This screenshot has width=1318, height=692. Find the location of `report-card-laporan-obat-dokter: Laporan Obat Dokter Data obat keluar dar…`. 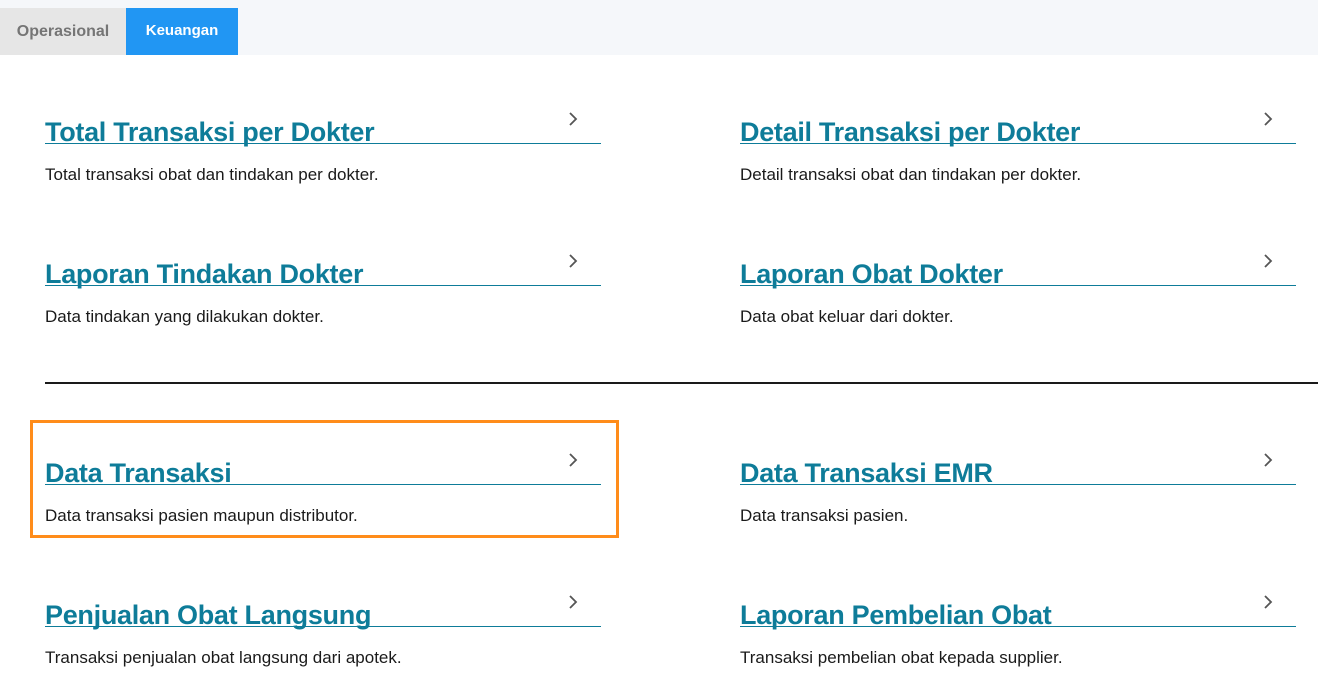

report-card-laporan-obat-dokter: Laporan Obat Dokter Data obat keluar dar… is located at coordinates (1018, 291).